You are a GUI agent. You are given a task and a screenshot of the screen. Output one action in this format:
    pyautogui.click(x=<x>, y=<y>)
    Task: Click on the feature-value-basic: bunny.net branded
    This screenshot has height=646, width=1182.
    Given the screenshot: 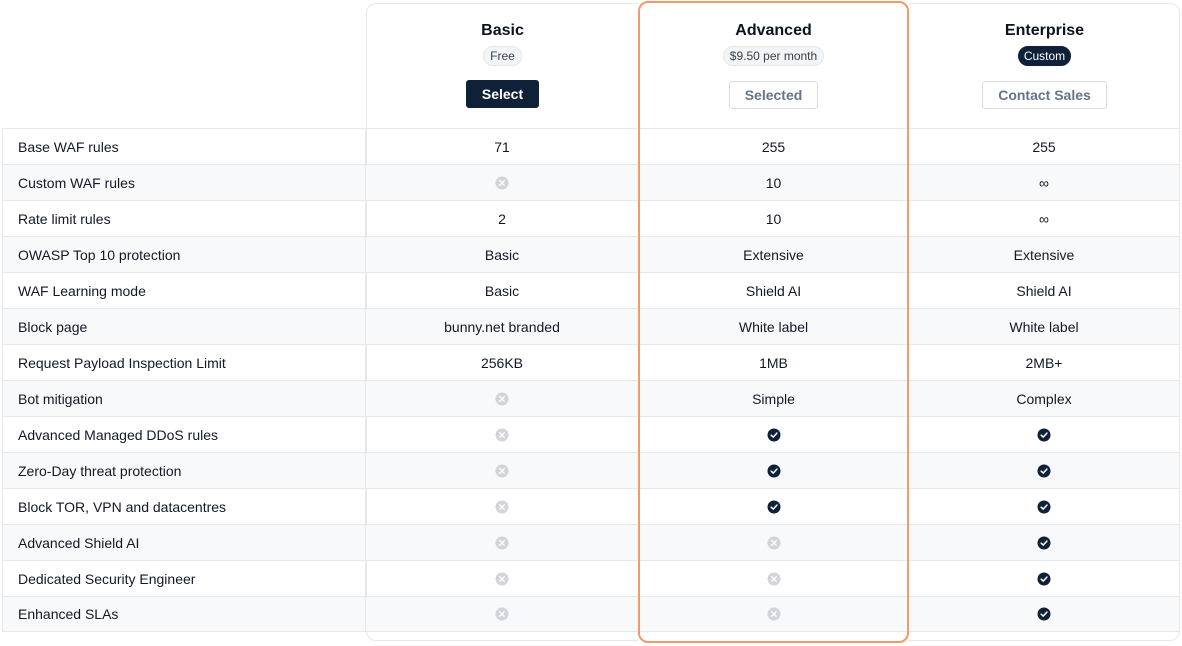 What is the action you would take?
    pyautogui.click(x=502, y=326)
    